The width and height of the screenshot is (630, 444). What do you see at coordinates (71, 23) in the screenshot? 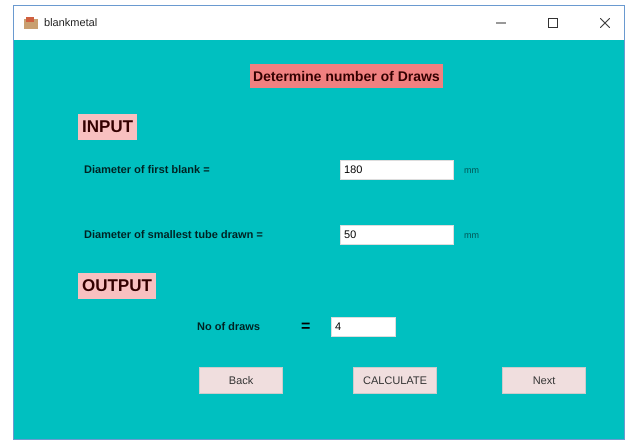
I see `window-title: blankmetal` at bounding box center [71, 23].